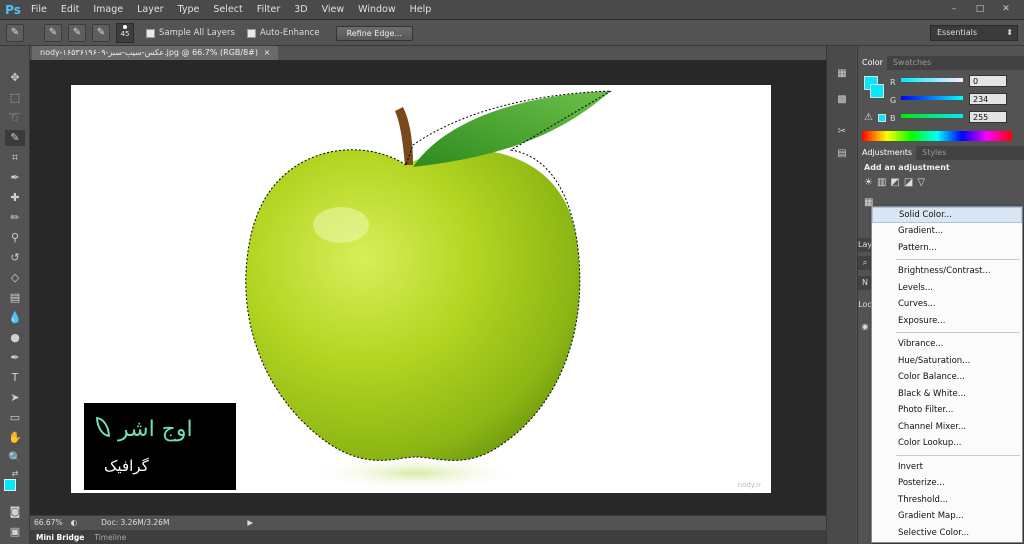 The height and width of the screenshot is (544, 1024). I want to click on web-safe-swatch, so click(882, 118).